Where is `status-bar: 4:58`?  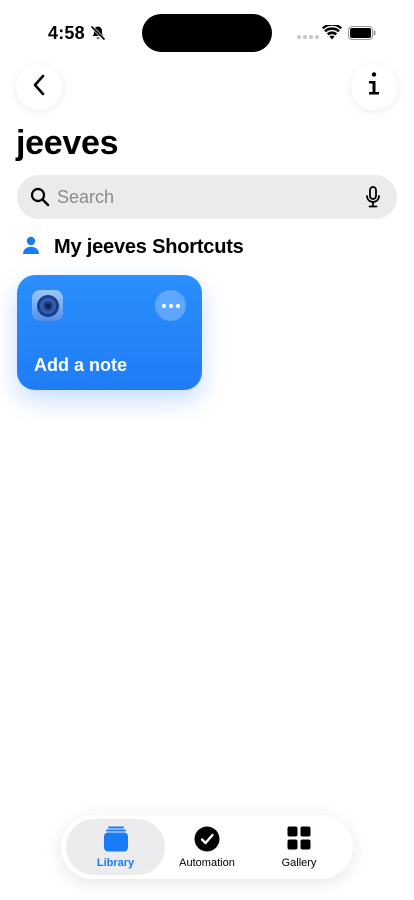 status-bar: 4:58 is located at coordinates (207, 32).